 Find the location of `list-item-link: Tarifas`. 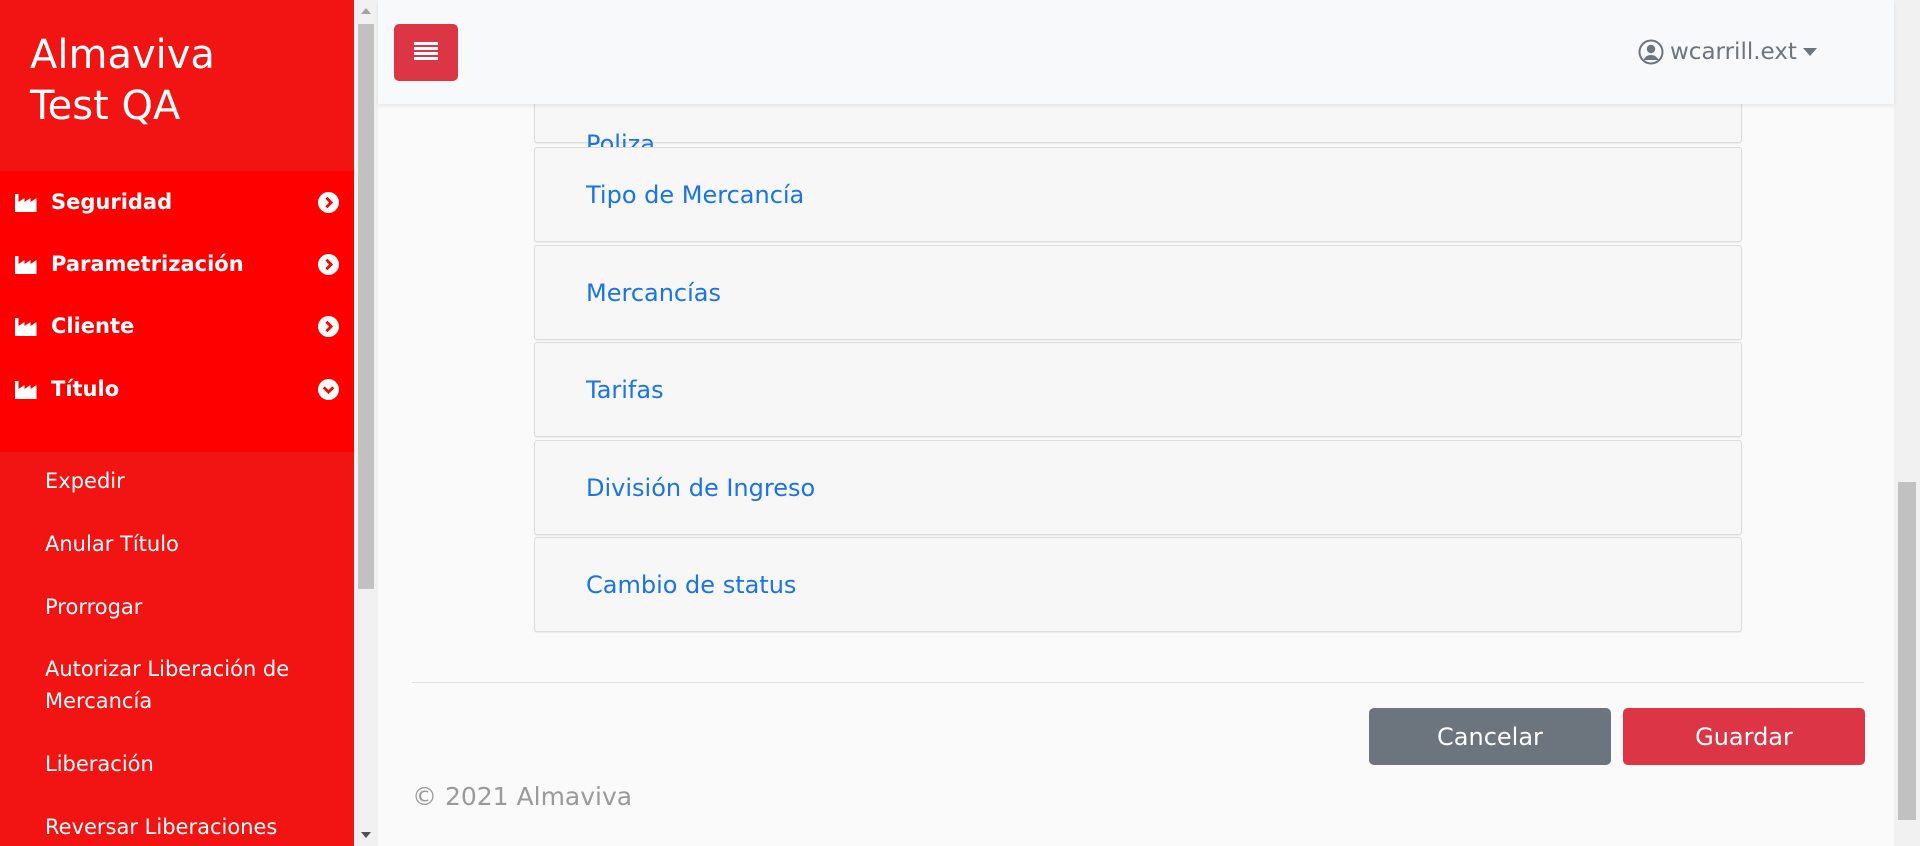

list-item-link: Tarifas is located at coordinates (625, 390).